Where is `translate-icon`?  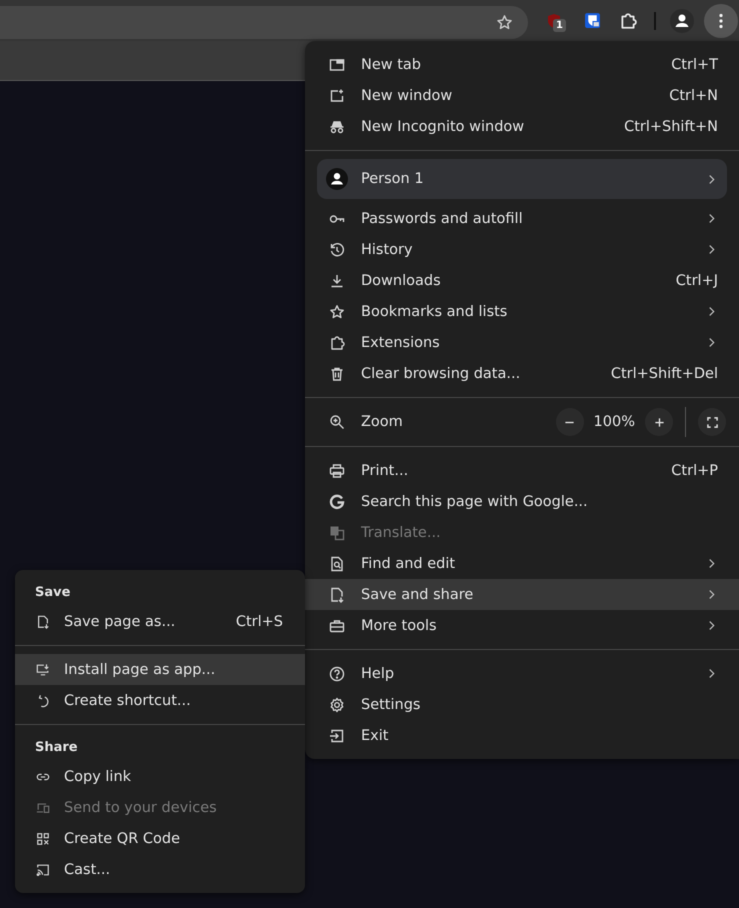 translate-icon is located at coordinates (337, 532).